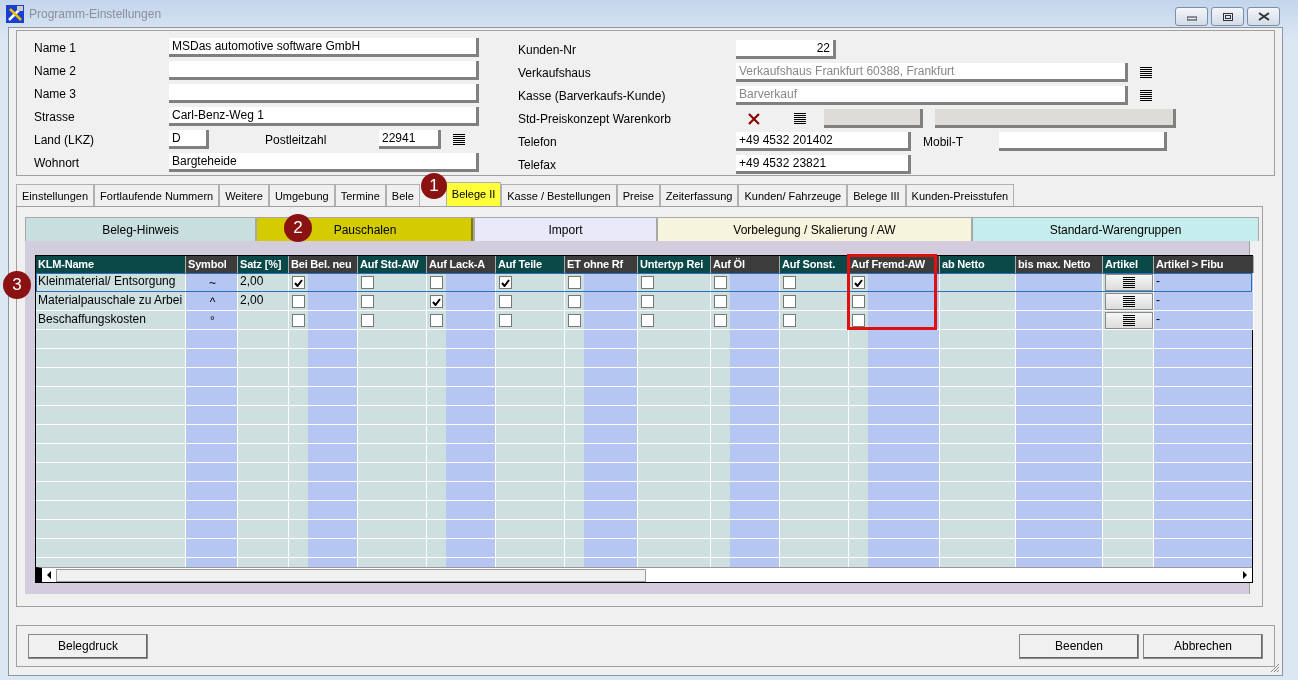 The image size is (1298, 680). Describe the element at coordinates (263, 320) in the screenshot. I see `table-cell` at that location.